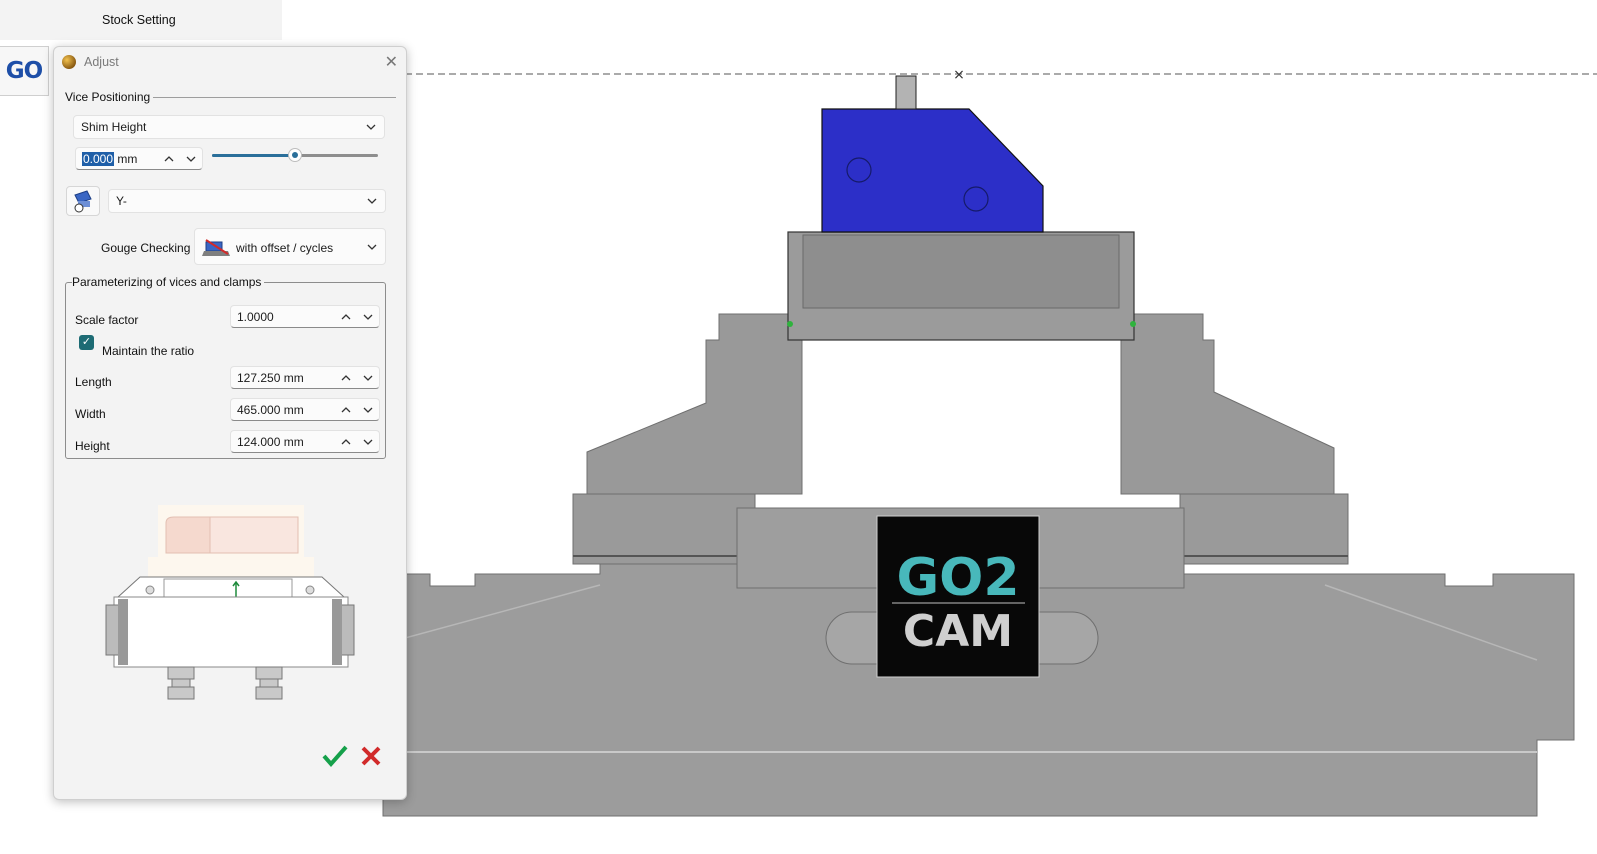 Image resolution: width=1597 pixels, height=854 pixels. What do you see at coordinates (216, 247) in the screenshot?
I see `gouge-check-icon` at bounding box center [216, 247].